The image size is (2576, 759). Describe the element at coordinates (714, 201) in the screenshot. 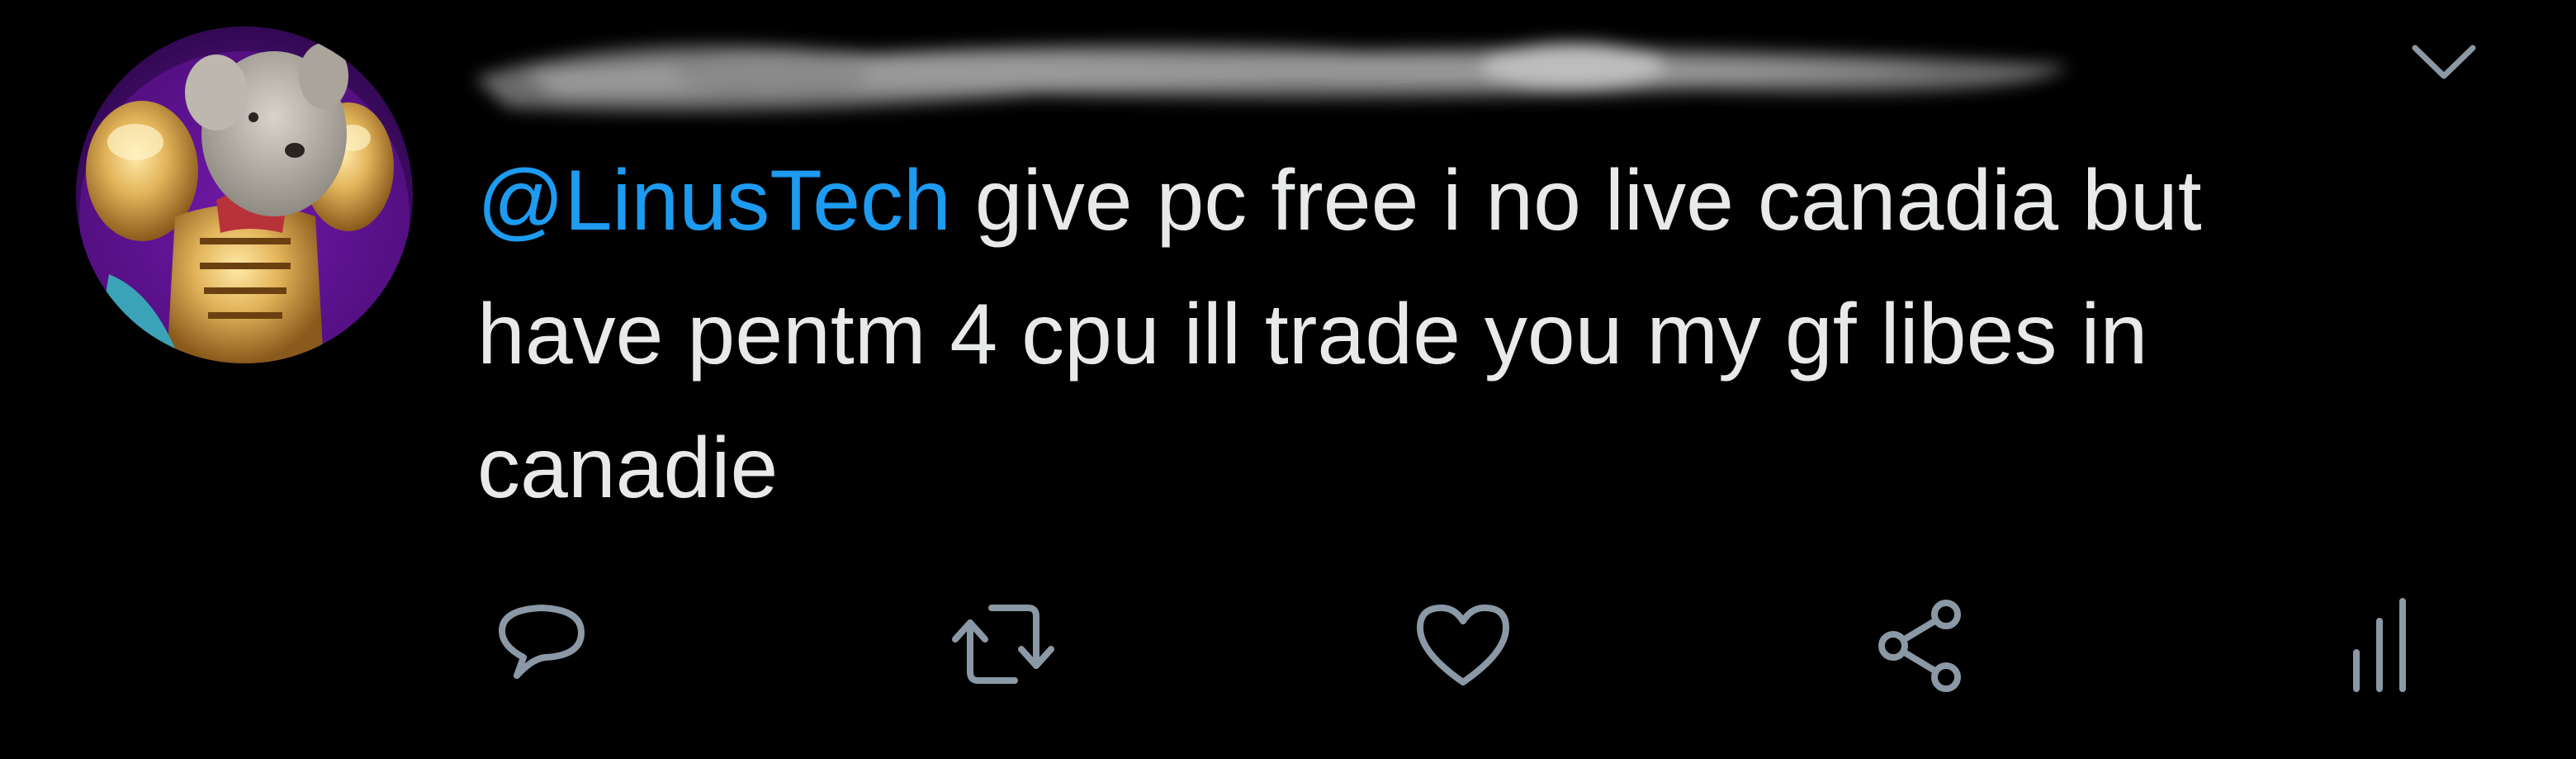

I see `mention-link: @LinusTech` at that location.